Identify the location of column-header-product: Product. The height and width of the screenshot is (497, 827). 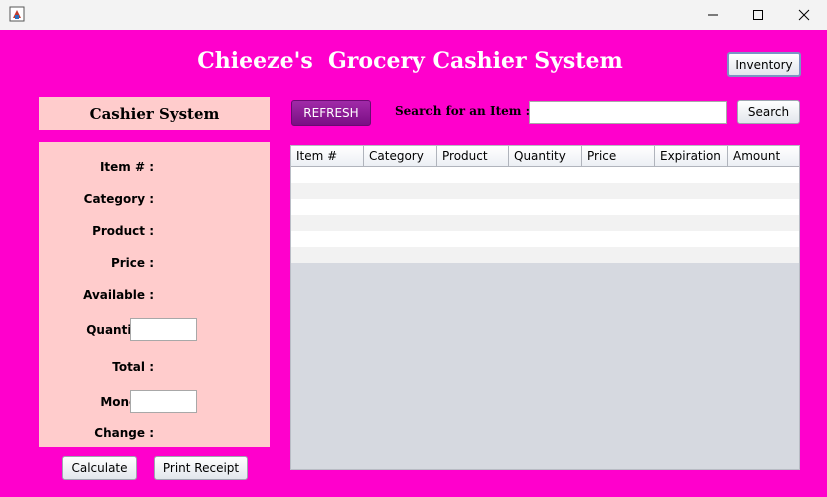
(473, 156).